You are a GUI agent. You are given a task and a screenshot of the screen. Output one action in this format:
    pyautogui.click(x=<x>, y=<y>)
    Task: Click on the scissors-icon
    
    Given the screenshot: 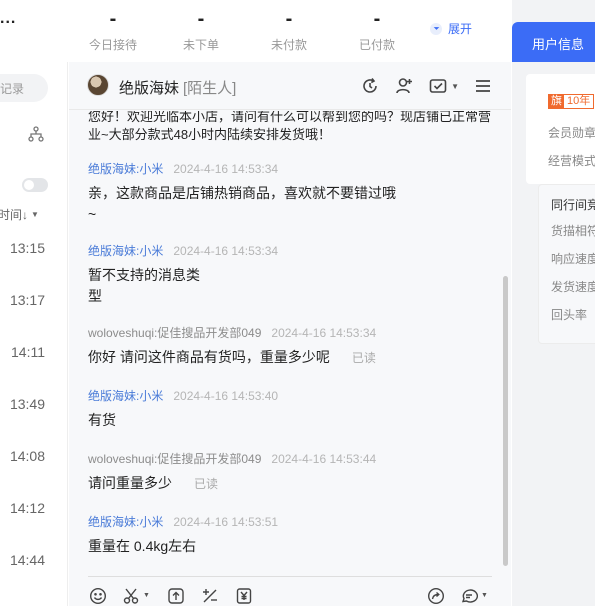 What is the action you would take?
    pyautogui.click(x=132, y=596)
    